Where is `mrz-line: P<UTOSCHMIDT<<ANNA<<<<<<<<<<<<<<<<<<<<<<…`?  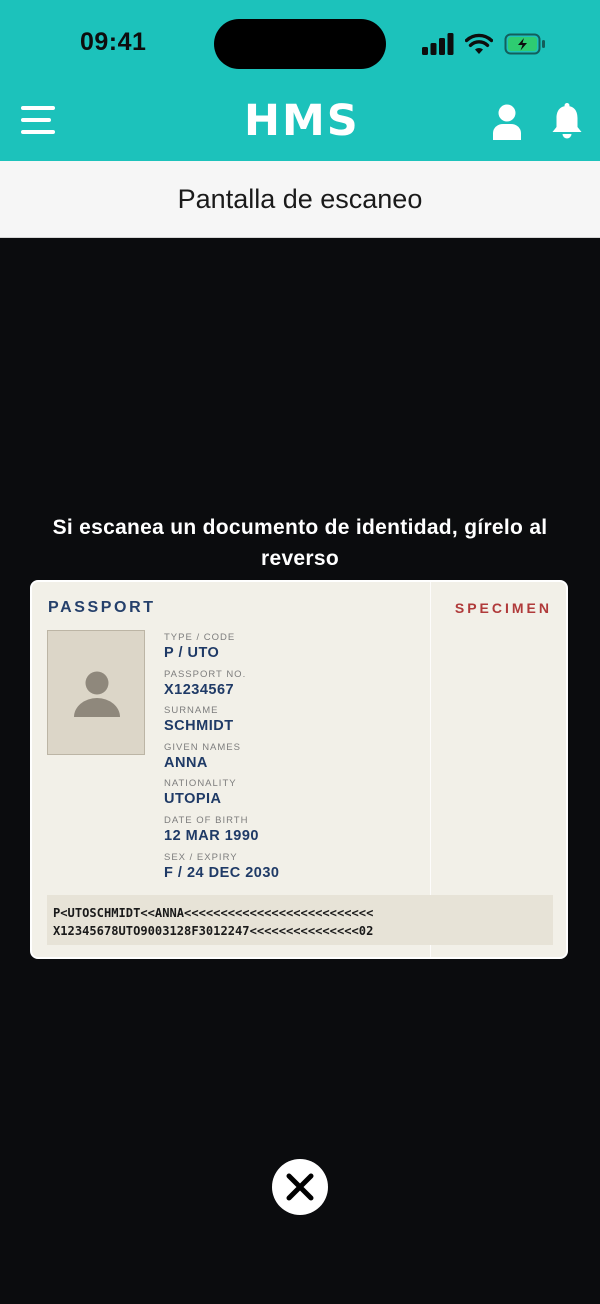 mrz-line: P<UTOSCHMIDT<<ANNA<<<<<<<<<<<<<<<<<<<<<<… is located at coordinates (213, 913).